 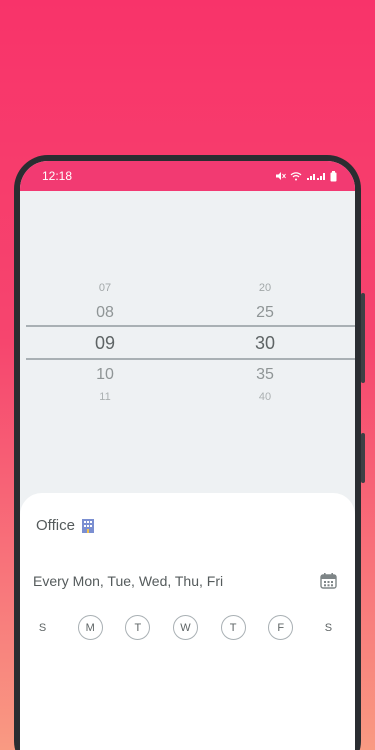 What do you see at coordinates (105, 343) in the screenshot?
I see `selected-hour: 09` at bounding box center [105, 343].